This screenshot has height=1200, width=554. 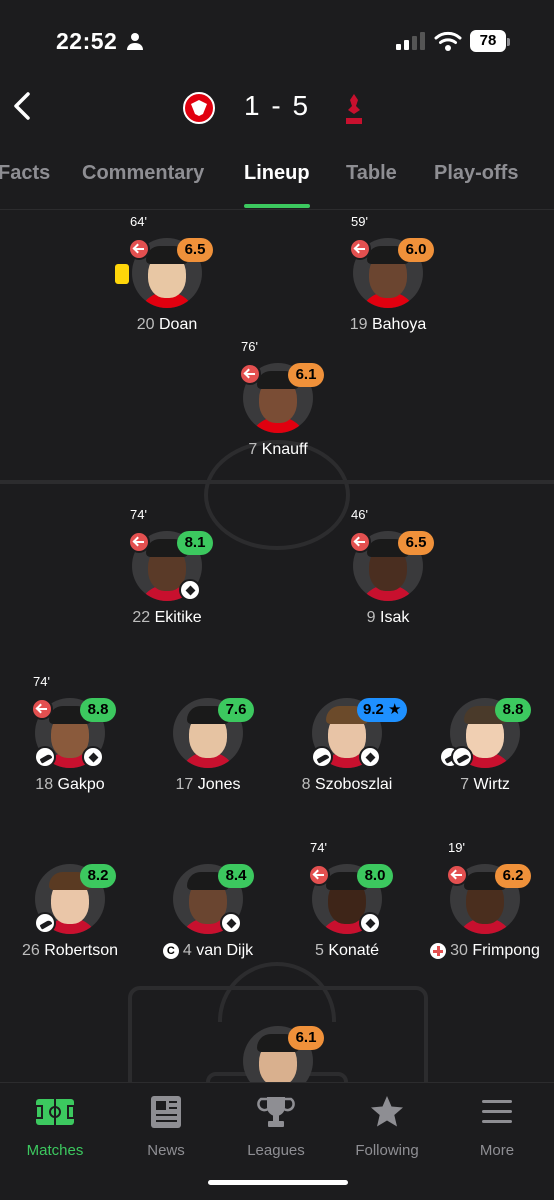 I want to click on back-chevron-icon, so click(x=22, y=106).